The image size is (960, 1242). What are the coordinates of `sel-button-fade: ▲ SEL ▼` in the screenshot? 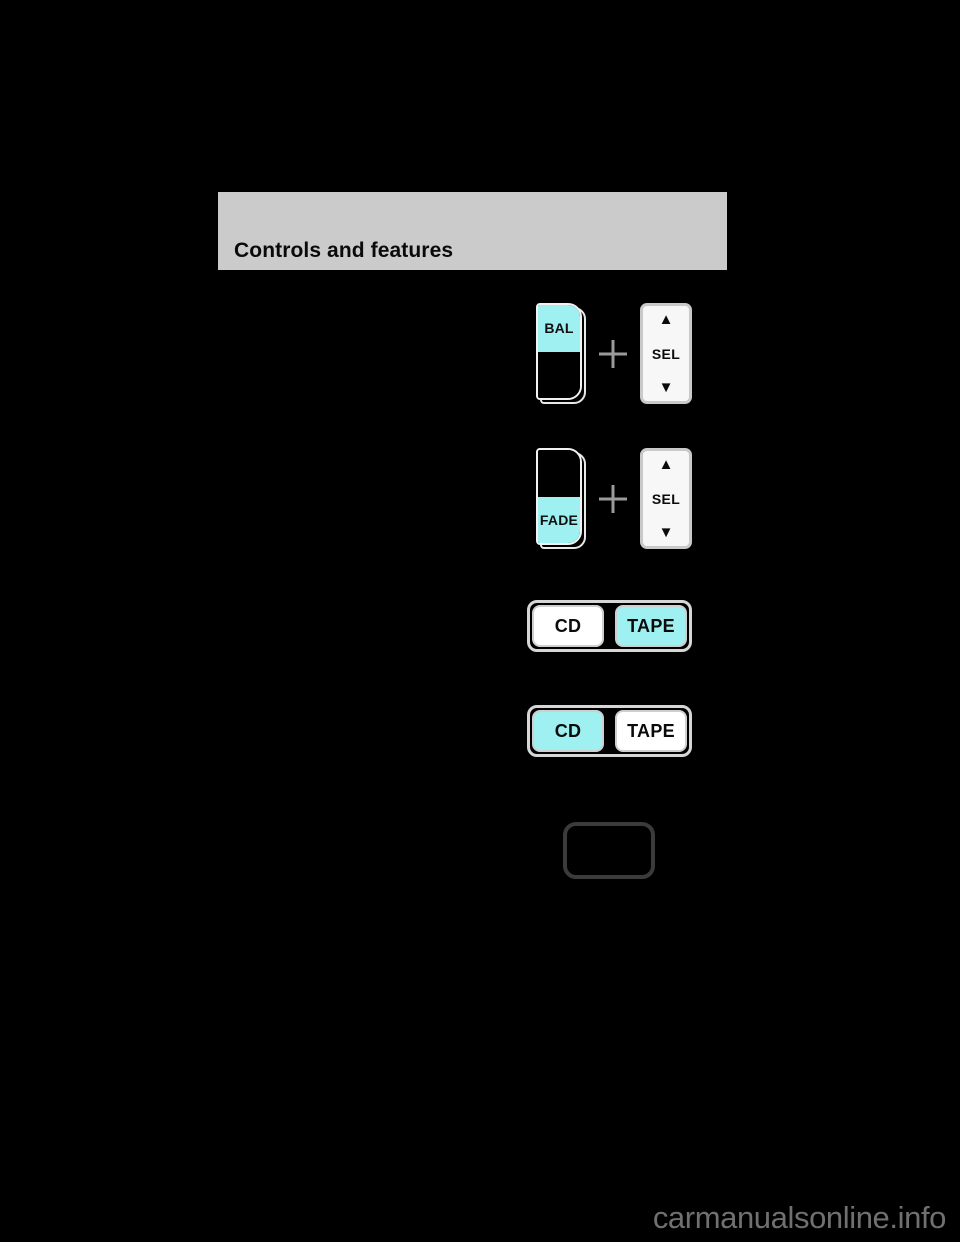 It's located at (666, 498).